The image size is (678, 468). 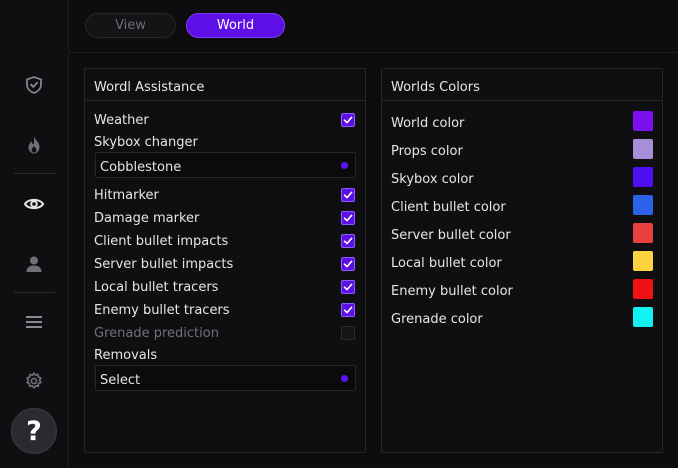 What do you see at coordinates (121, 120) in the screenshot?
I see `weather-label: Weather` at bounding box center [121, 120].